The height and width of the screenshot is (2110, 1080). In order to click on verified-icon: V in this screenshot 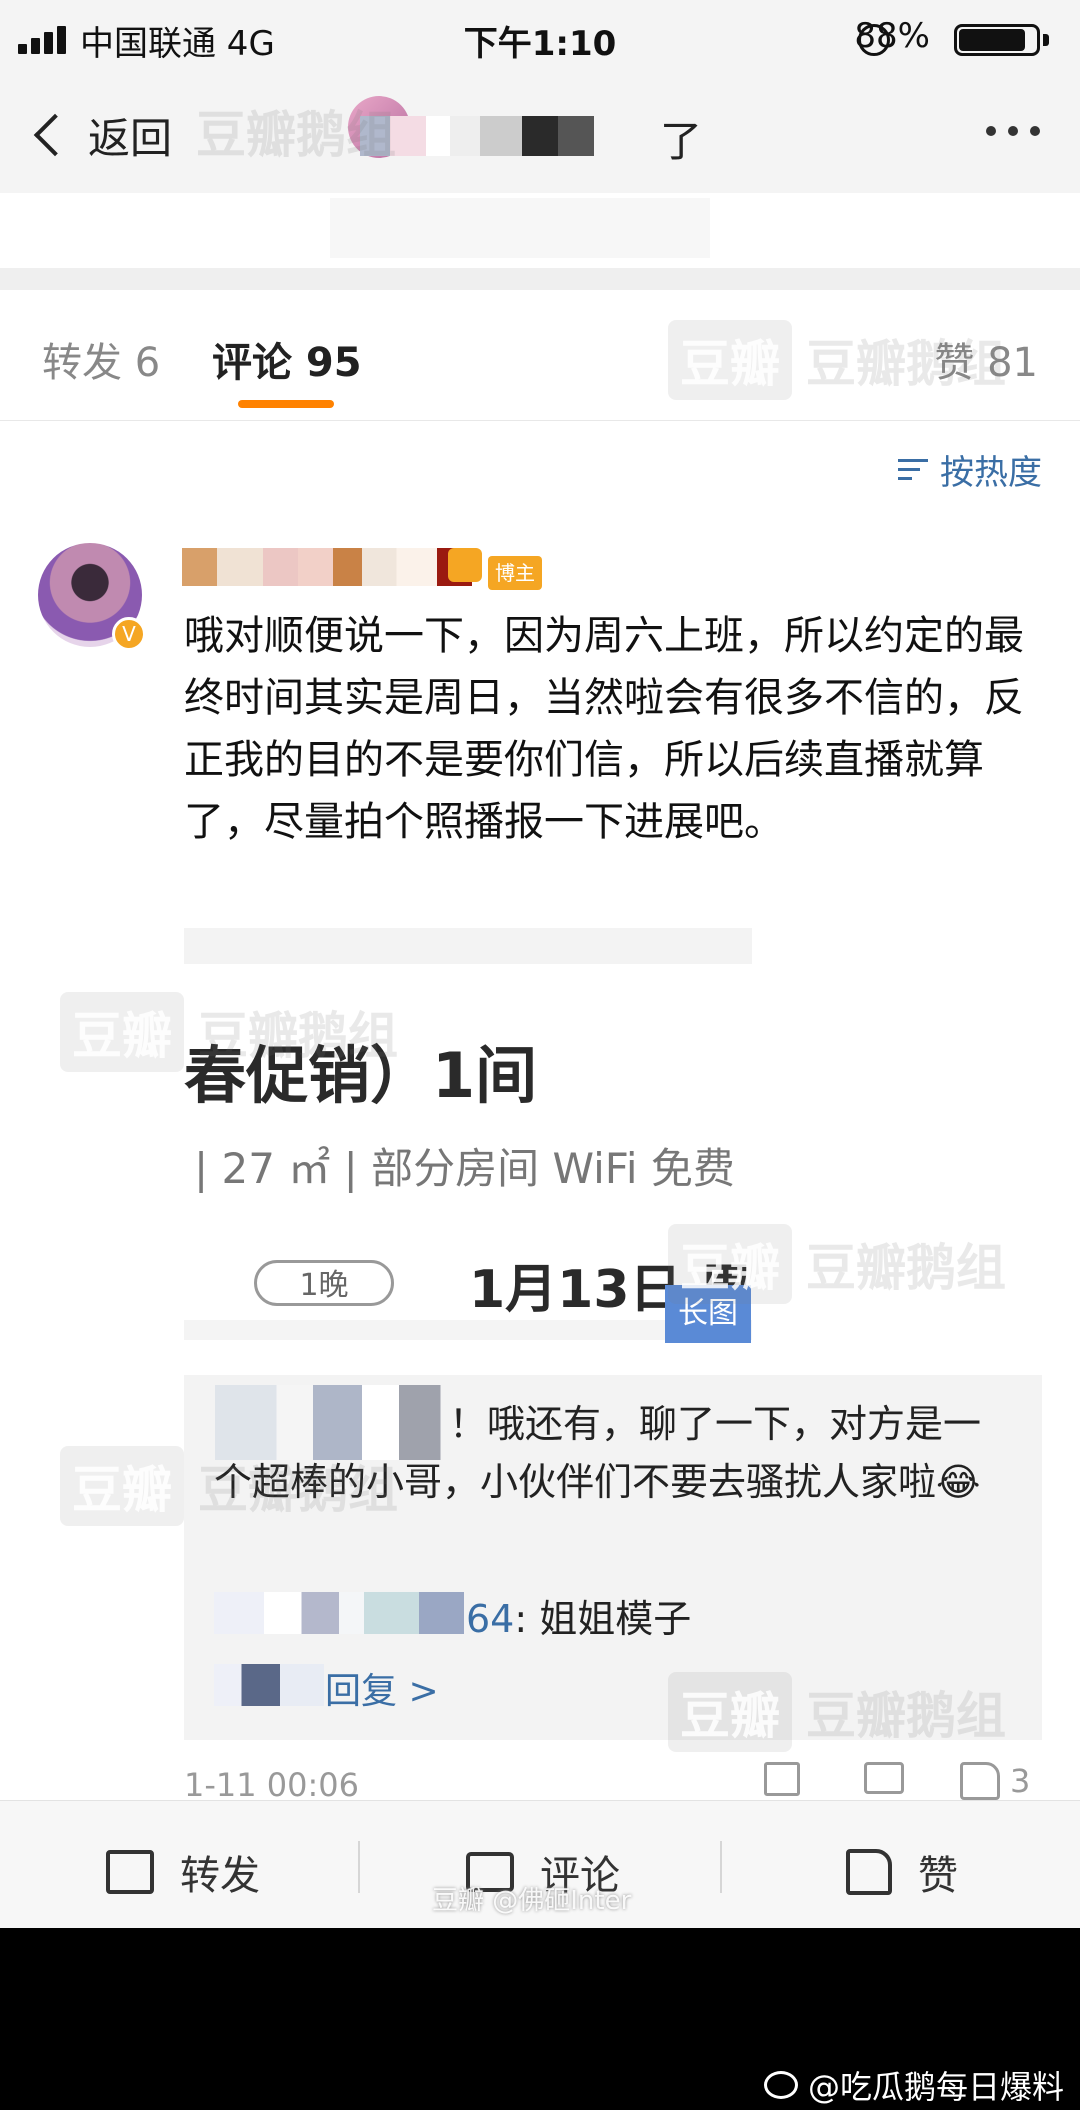, I will do `click(129, 634)`.